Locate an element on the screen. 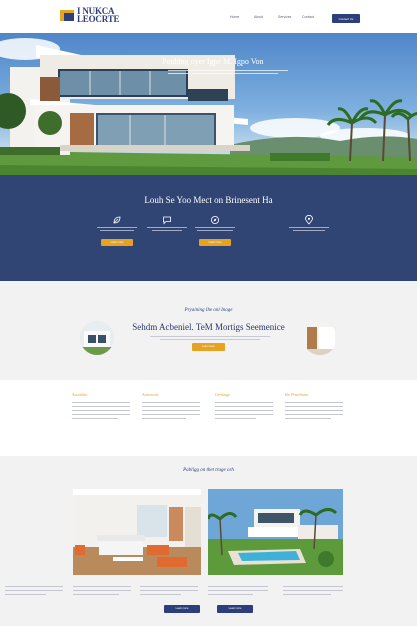 This screenshot has height=626, width=417. intro-title: Sehdm Acbeniel. TeM Mortigs Seemenice is located at coordinates (208, 327).